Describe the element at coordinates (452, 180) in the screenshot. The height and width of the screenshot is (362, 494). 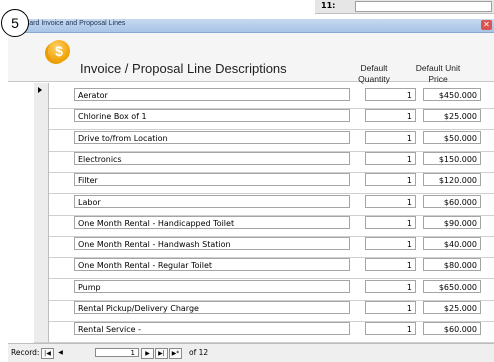
I see `unit-price-field: $120.000` at that location.